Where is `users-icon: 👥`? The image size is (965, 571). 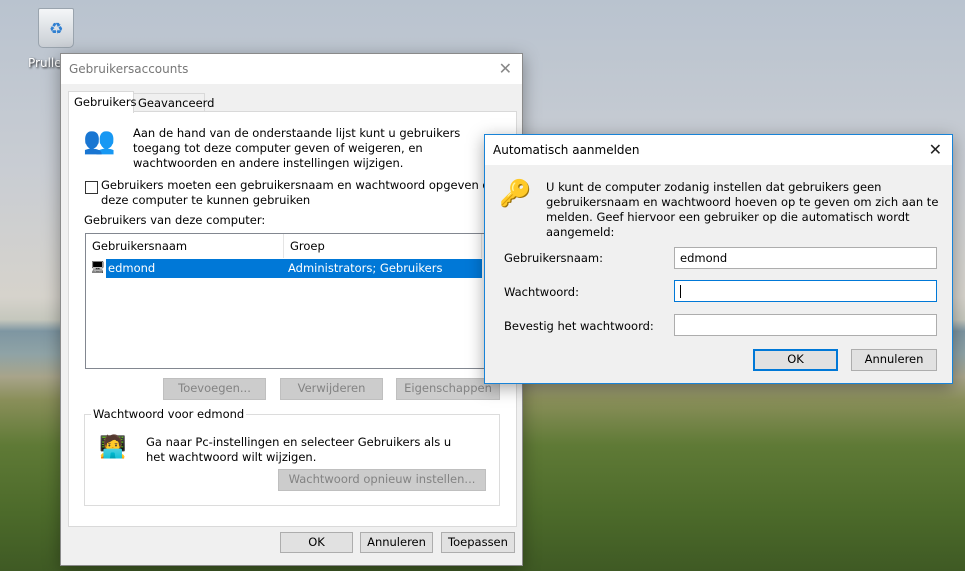
users-icon: 👥 is located at coordinates (99, 141).